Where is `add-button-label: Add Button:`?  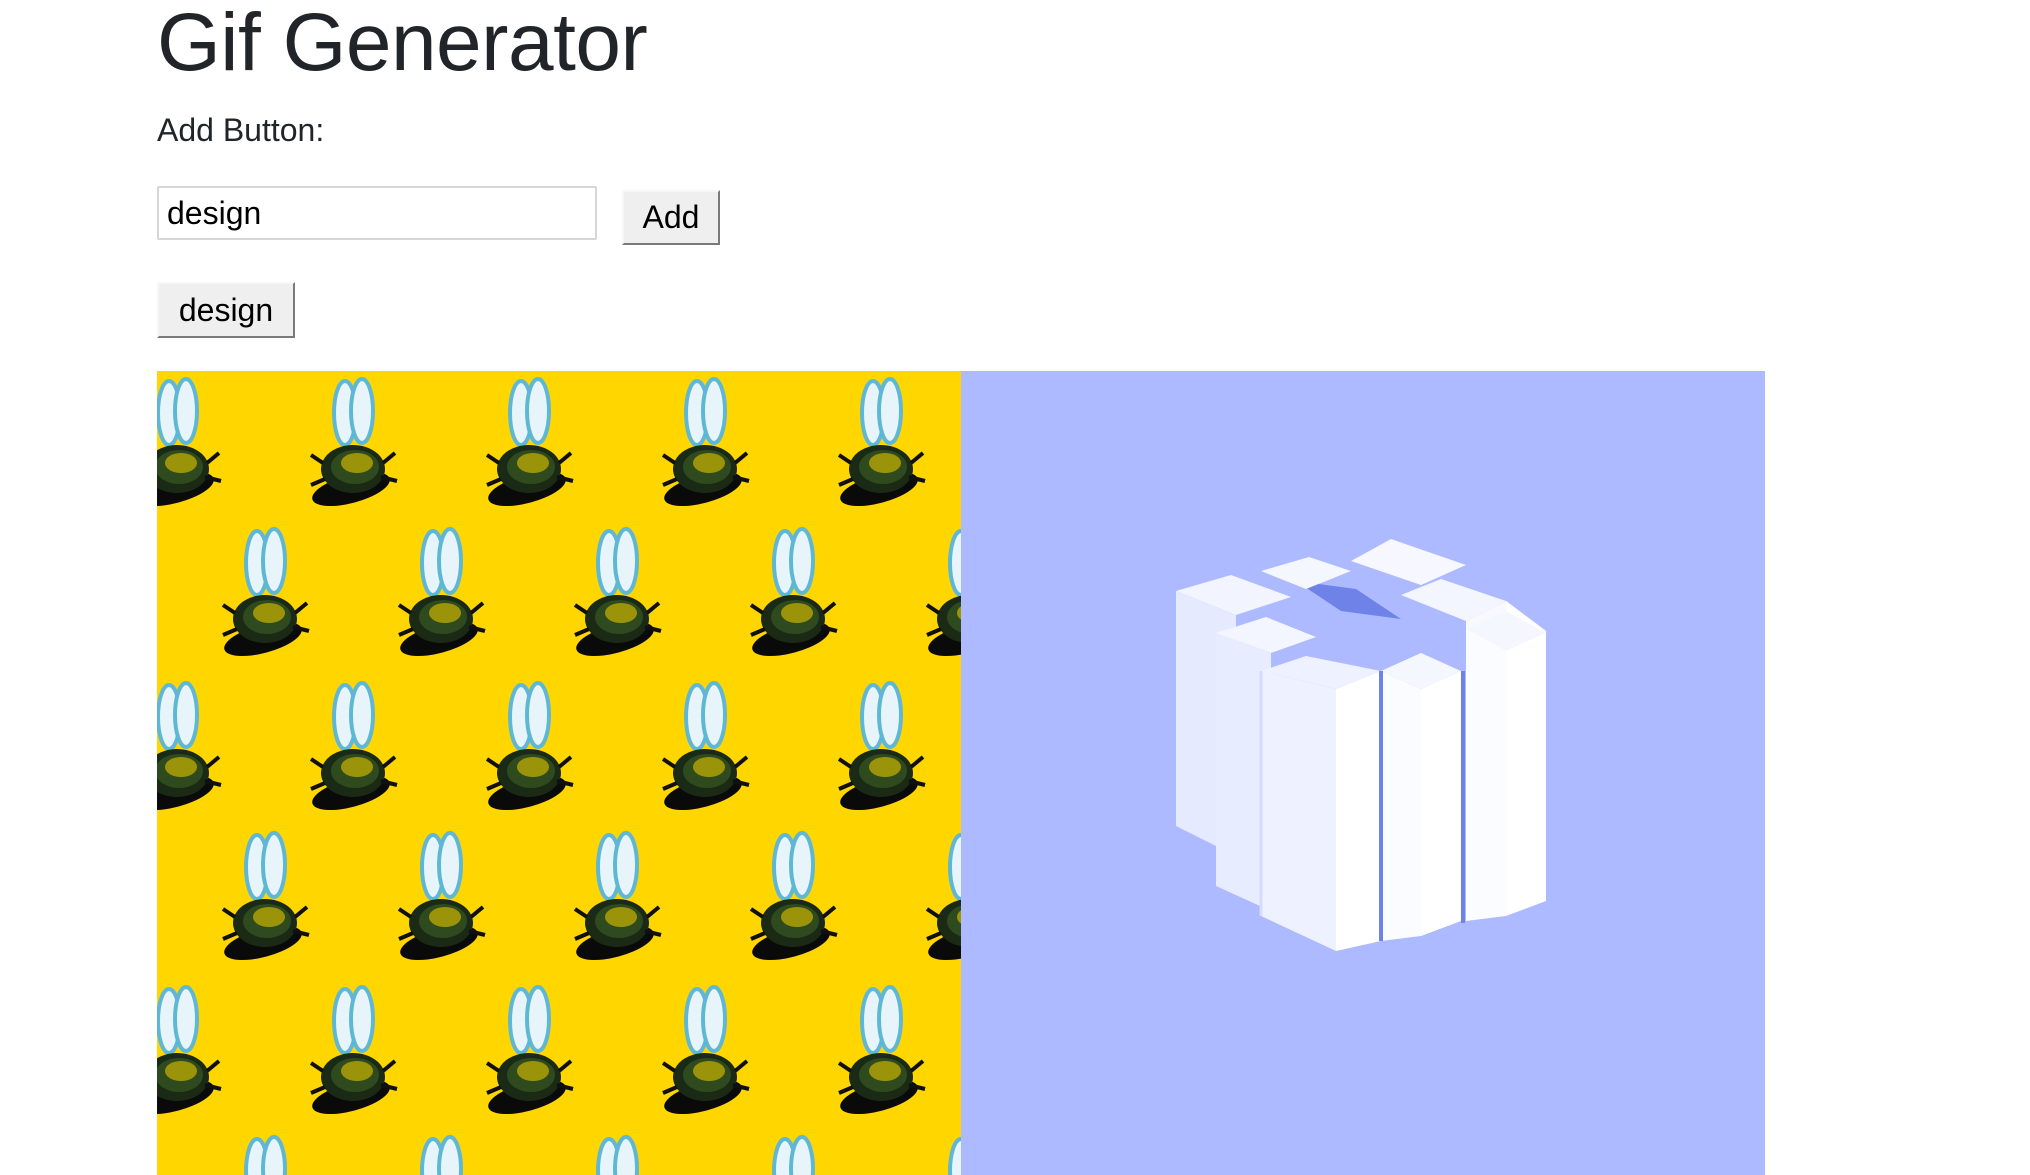 add-button-label: Add Button: is located at coordinates (241, 130).